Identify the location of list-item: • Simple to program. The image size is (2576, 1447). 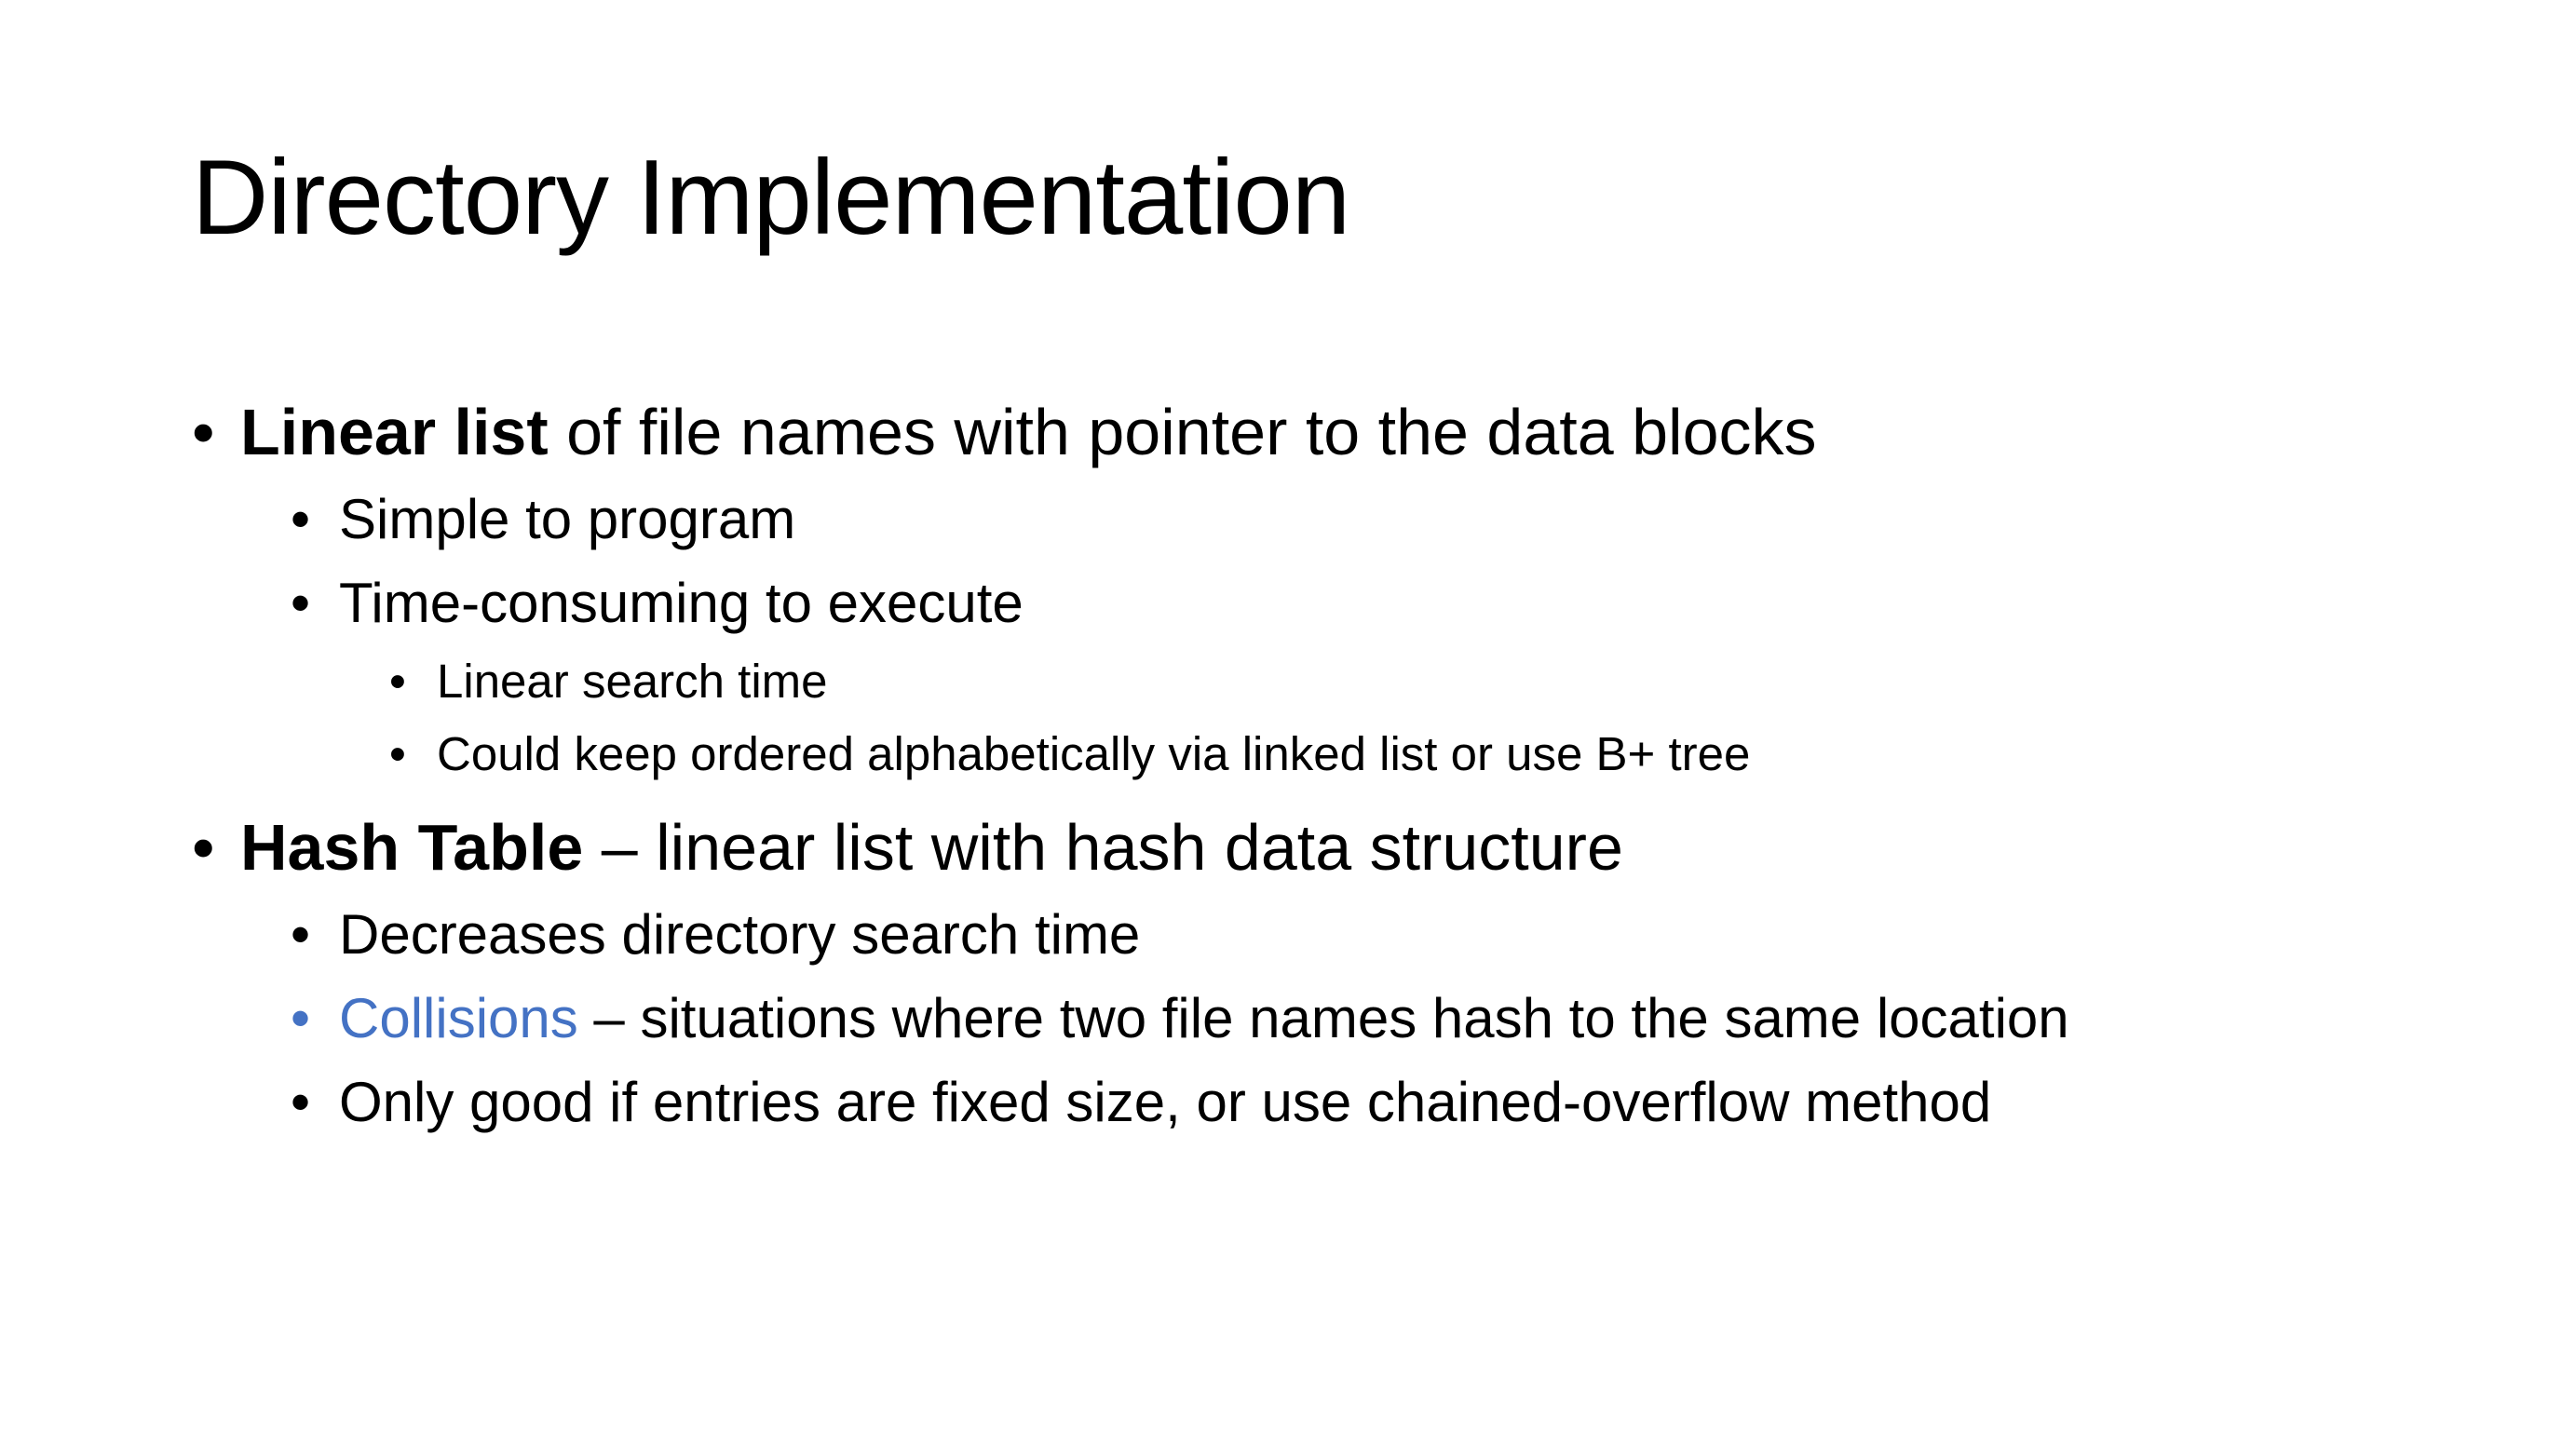
(1309, 519).